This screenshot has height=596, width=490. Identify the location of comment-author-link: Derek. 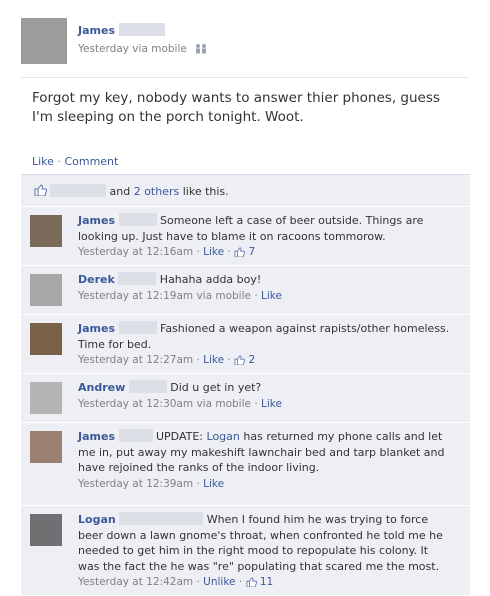
(96, 279).